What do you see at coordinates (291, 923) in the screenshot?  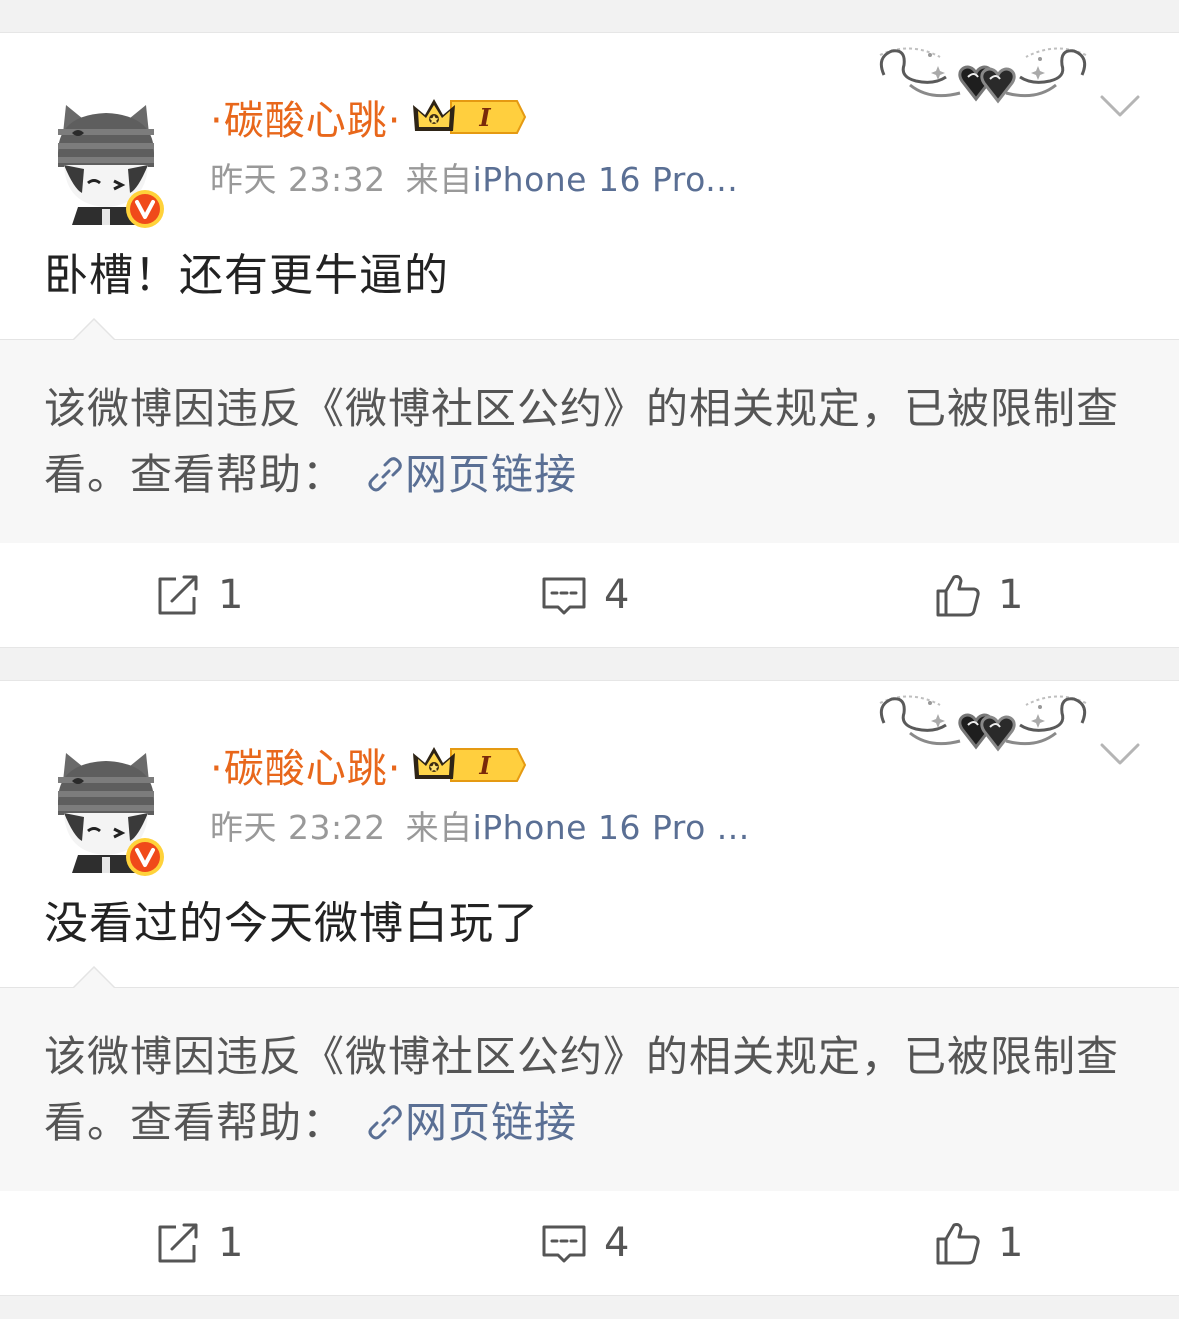 I see `post-content: 没看过的今天微博白玩了` at bounding box center [291, 923].